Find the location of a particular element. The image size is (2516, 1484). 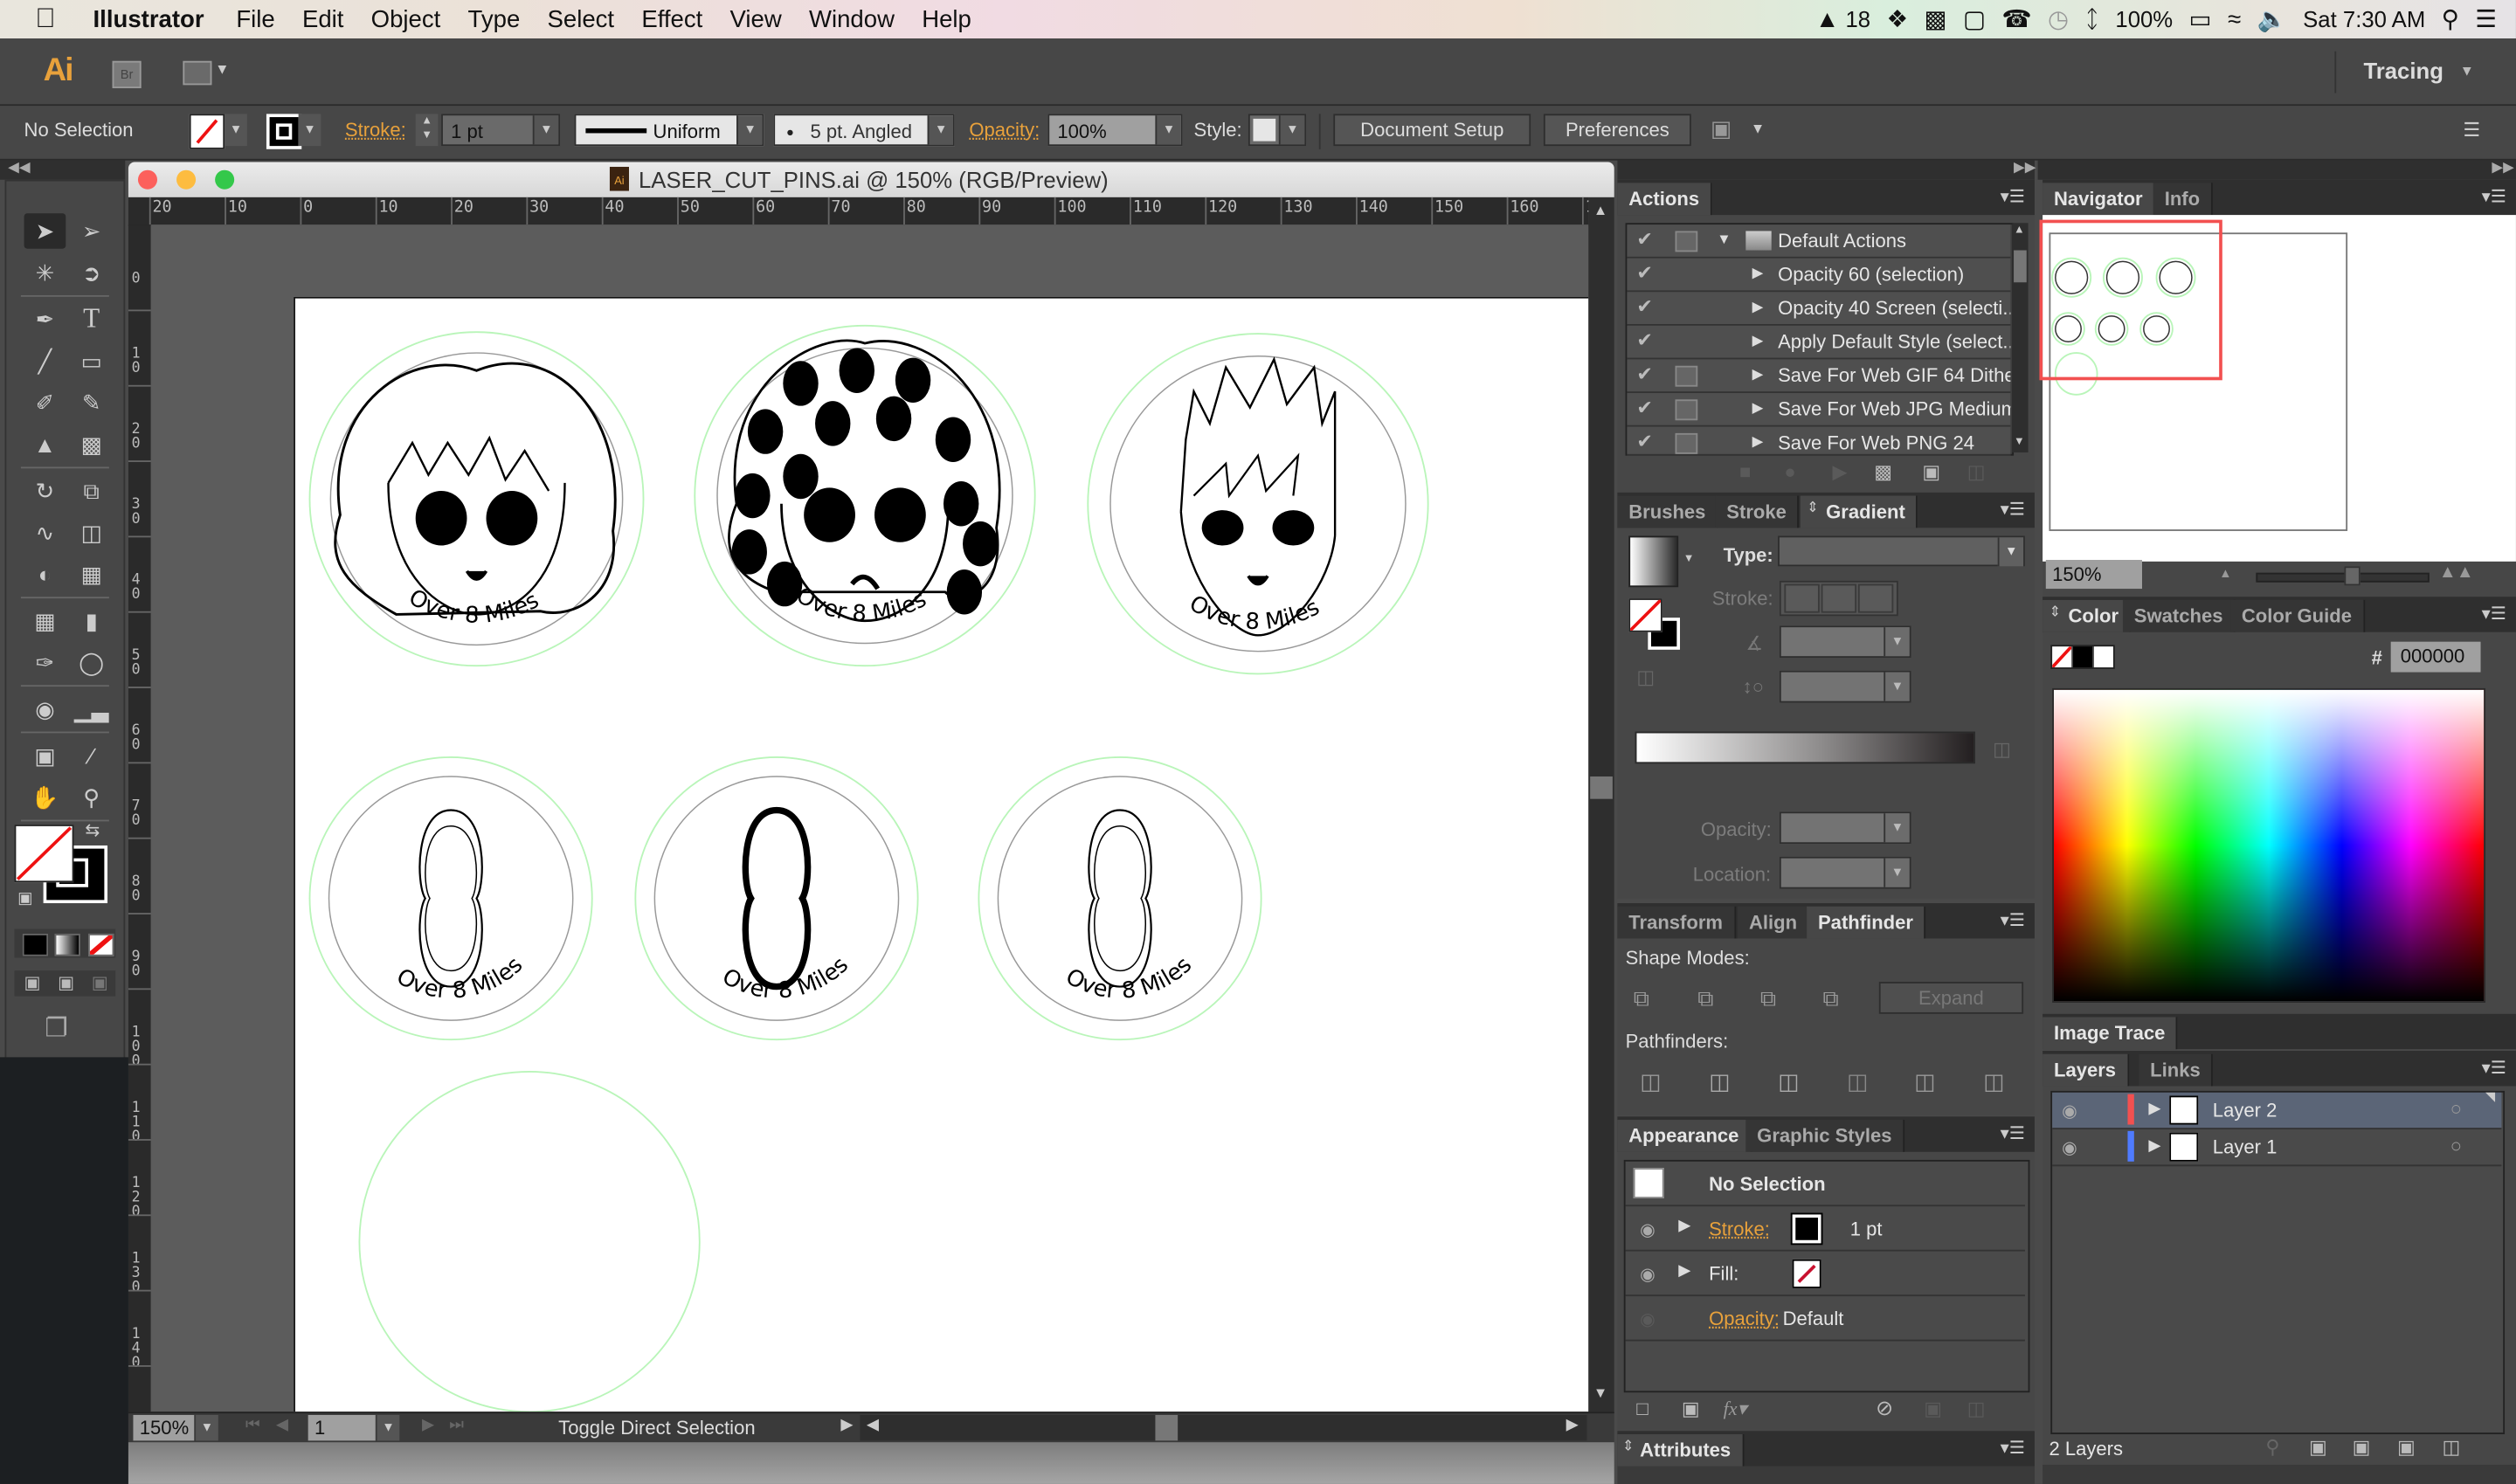

gradient-within-stroke-button is located at coordinates (1802, 598).